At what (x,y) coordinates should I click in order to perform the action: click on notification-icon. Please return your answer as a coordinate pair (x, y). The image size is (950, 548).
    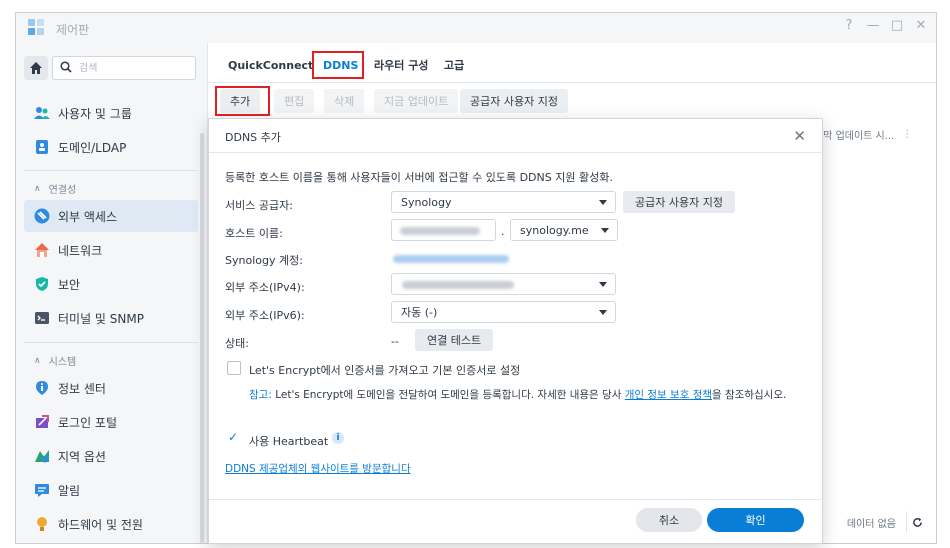
    Looking at the image, I should click on (42, 490).